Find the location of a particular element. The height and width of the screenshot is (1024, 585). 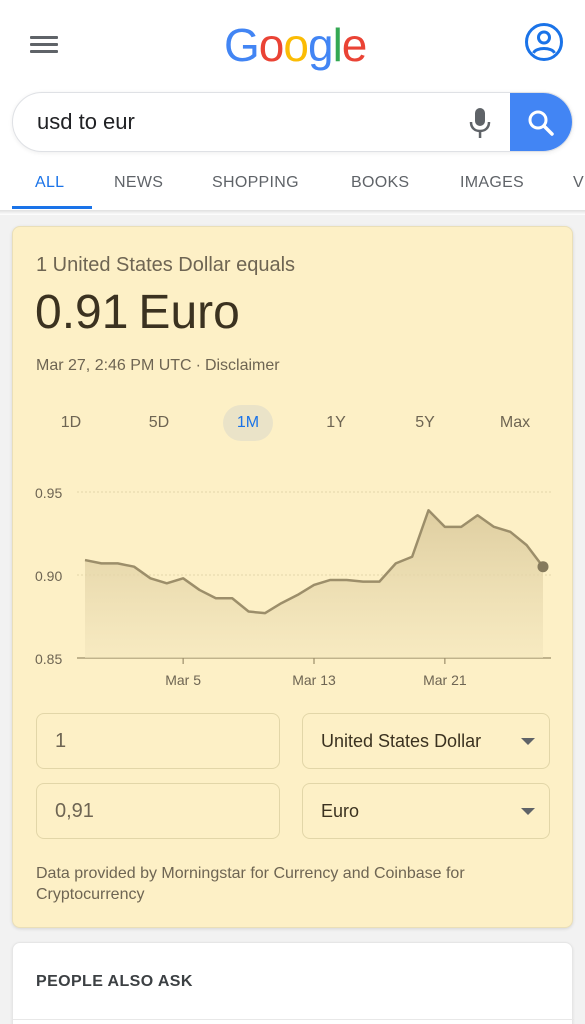

google-logo: Google is located at coordinates (296, 45).